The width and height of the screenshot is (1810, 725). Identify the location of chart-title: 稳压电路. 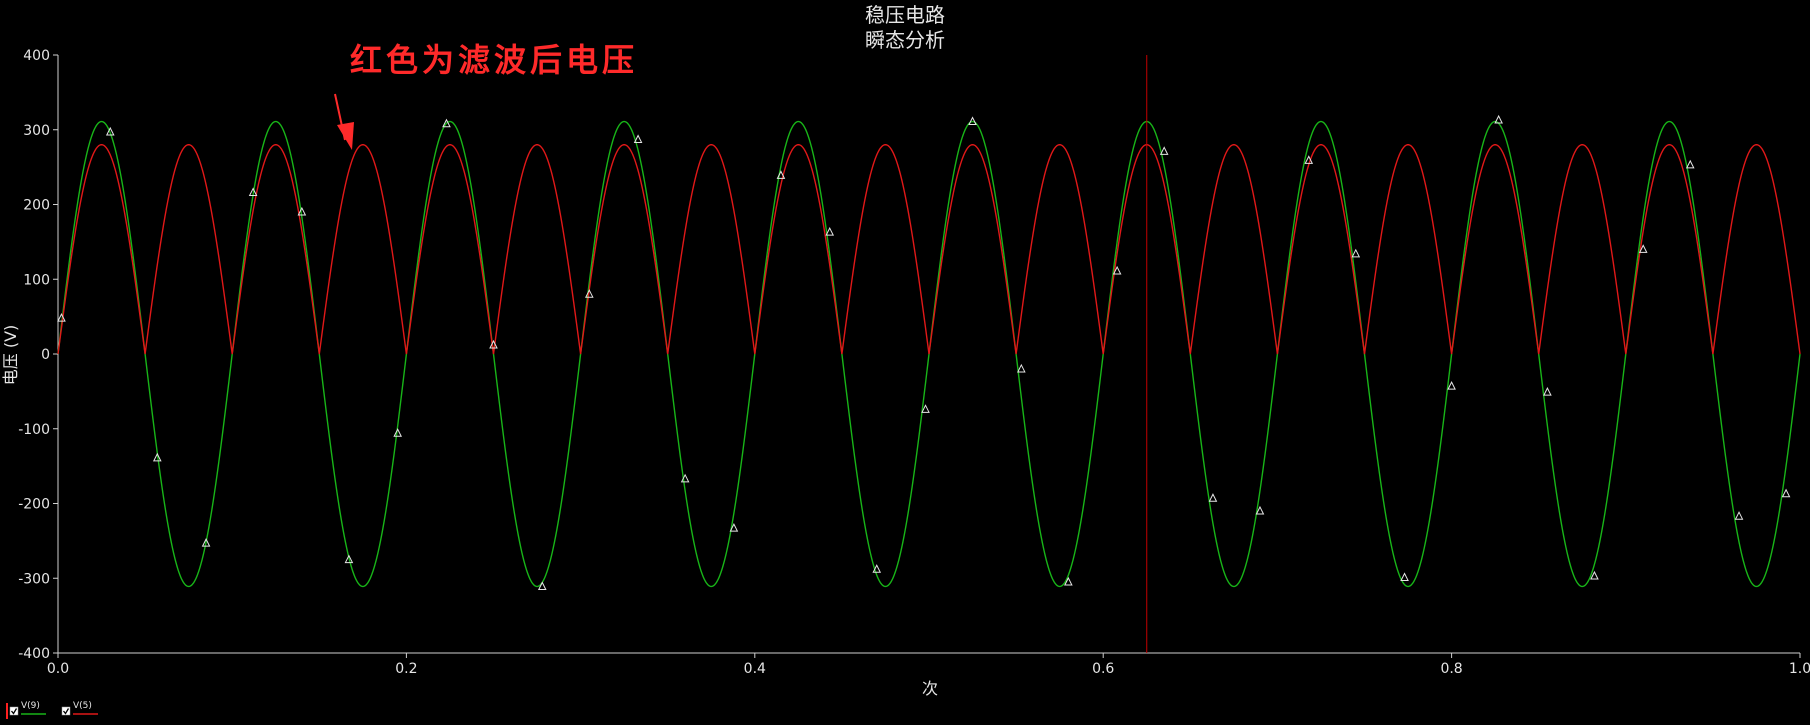
(905, 15).